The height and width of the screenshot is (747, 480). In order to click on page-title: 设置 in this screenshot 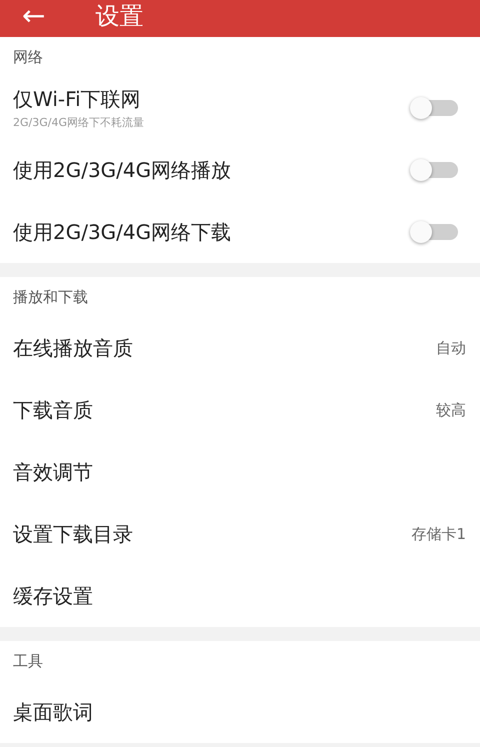, I will do `click(119, 16)`.